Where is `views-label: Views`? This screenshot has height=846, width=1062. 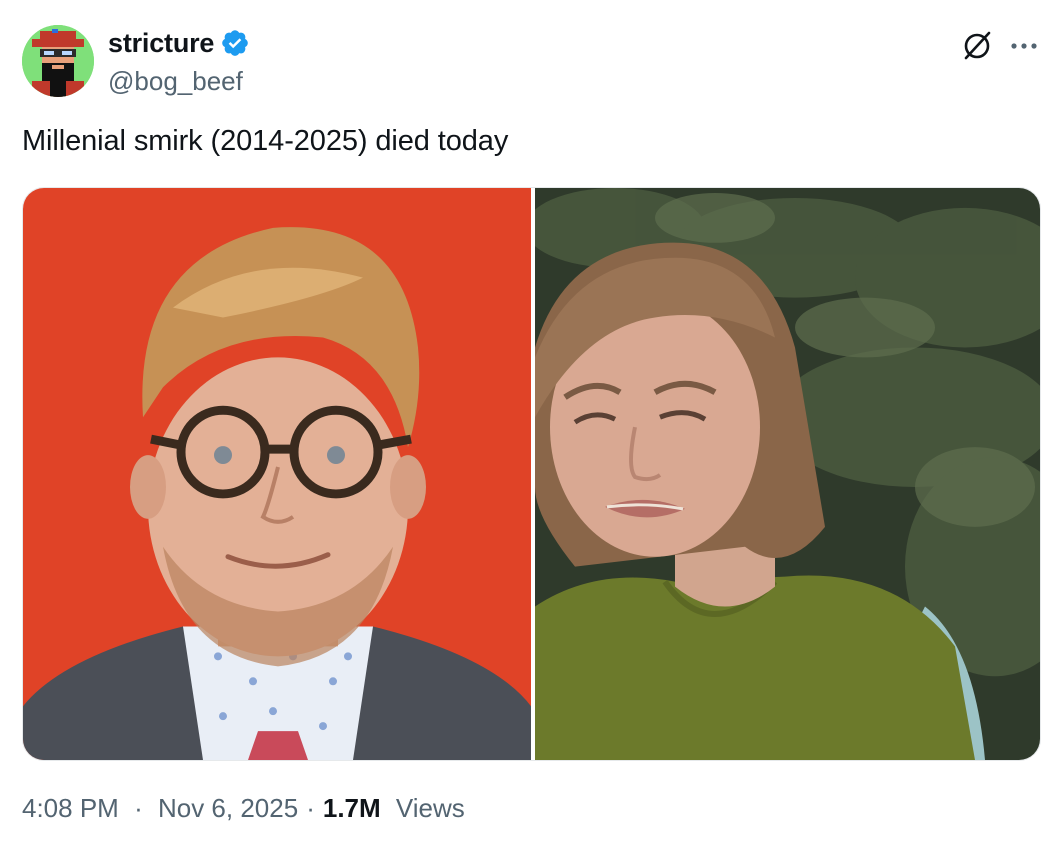 views-label: Views is located at coordinates (430, 808).